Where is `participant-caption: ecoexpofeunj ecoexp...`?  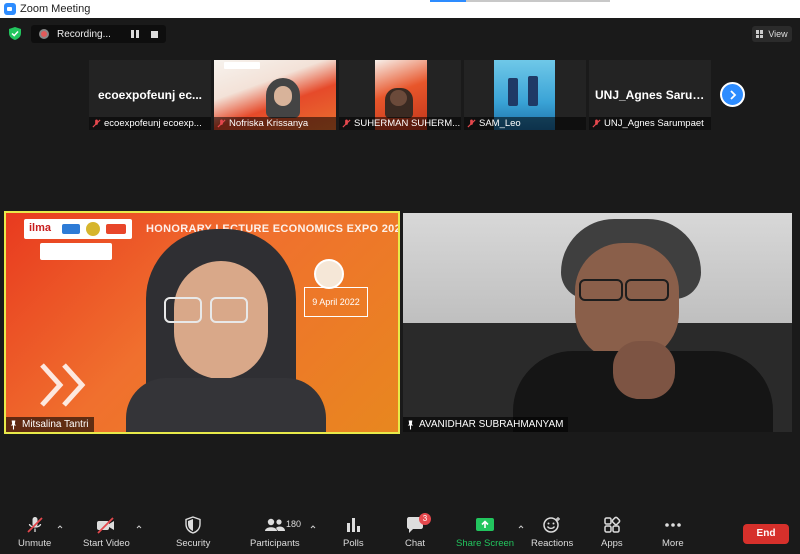 participant-caption: ecoexpofeunj ecoexp... is located at coordinates (150, 123).